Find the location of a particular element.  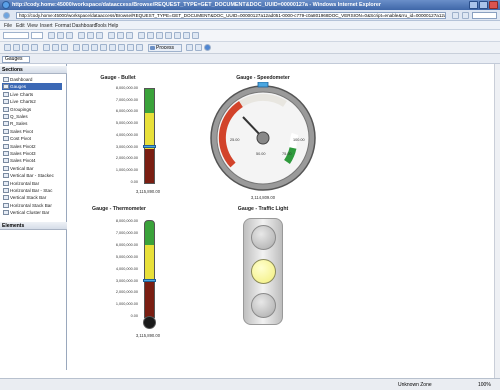

thermometer-band-yellow is located at coordinates (149, 263).